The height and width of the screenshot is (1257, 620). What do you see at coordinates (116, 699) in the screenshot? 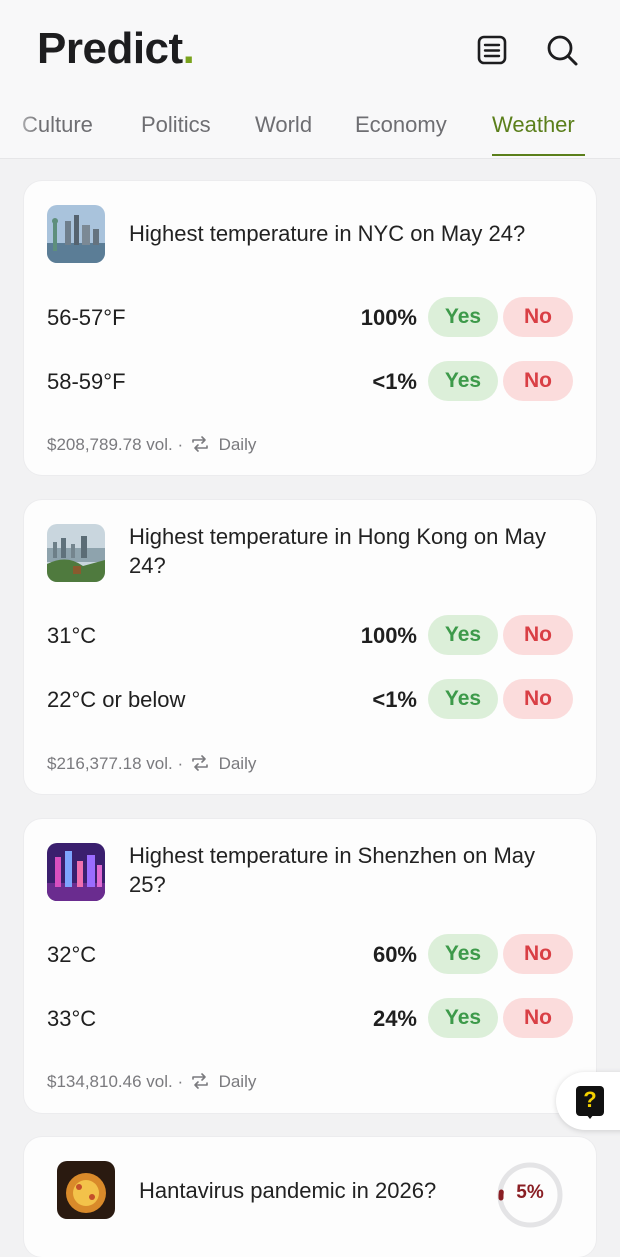
I see `outcome-label: 22°C or below` at bounding box center [116, 699].